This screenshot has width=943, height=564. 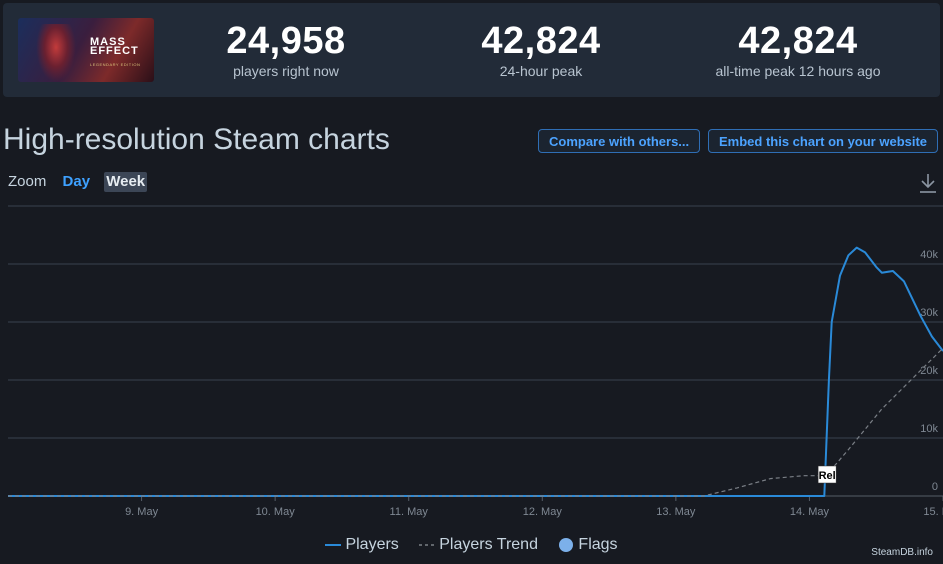 What do you see at coordinates (902, 552) in the screenshot?
I see `steamdb-credit: SteamDB.info` at bounding box center [902, 552].